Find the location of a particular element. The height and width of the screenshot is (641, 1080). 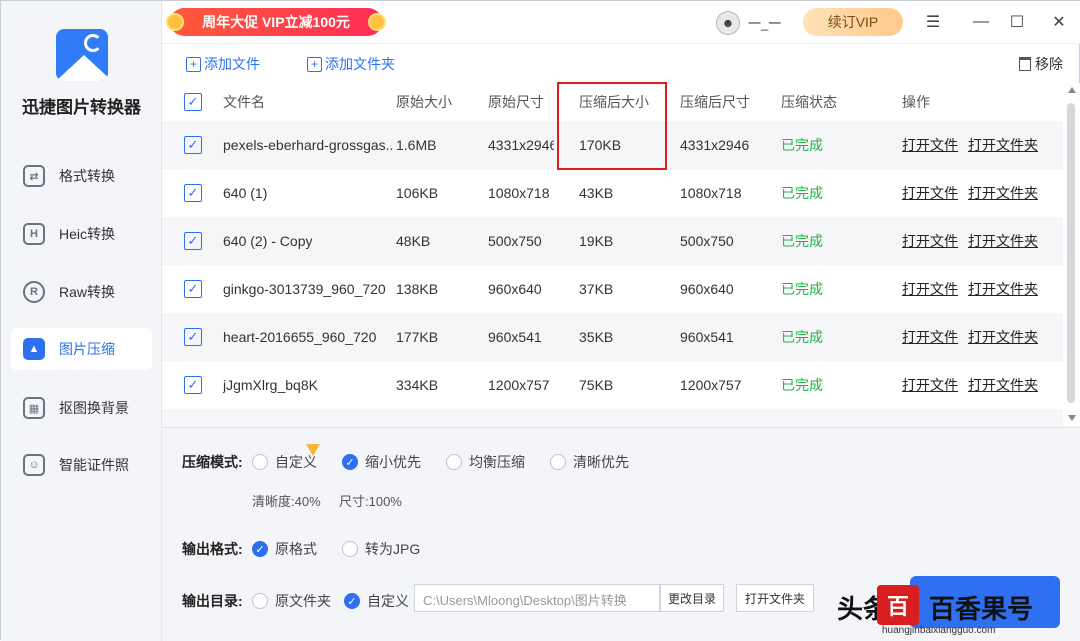

new-size: 75KB is located at coordinates (596, 385).